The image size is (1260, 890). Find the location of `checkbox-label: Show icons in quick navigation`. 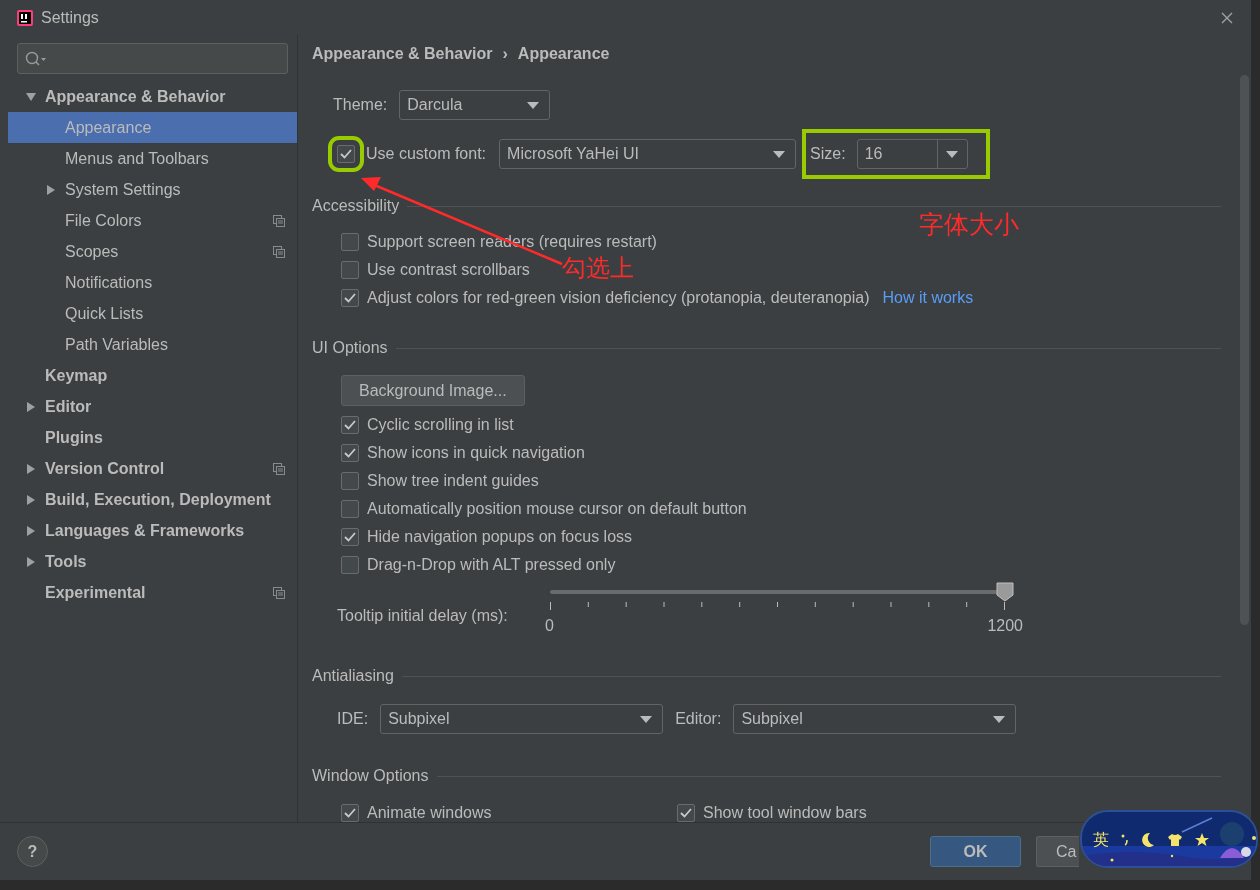

checkbox-label: Show icons in quick navigation is located at coordinates (476, 453).